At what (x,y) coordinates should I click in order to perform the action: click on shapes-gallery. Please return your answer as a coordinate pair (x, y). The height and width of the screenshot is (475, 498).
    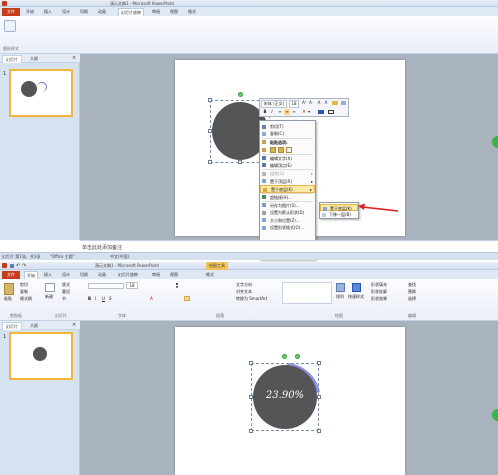
    Looking at the image, I should click on (307, 293).